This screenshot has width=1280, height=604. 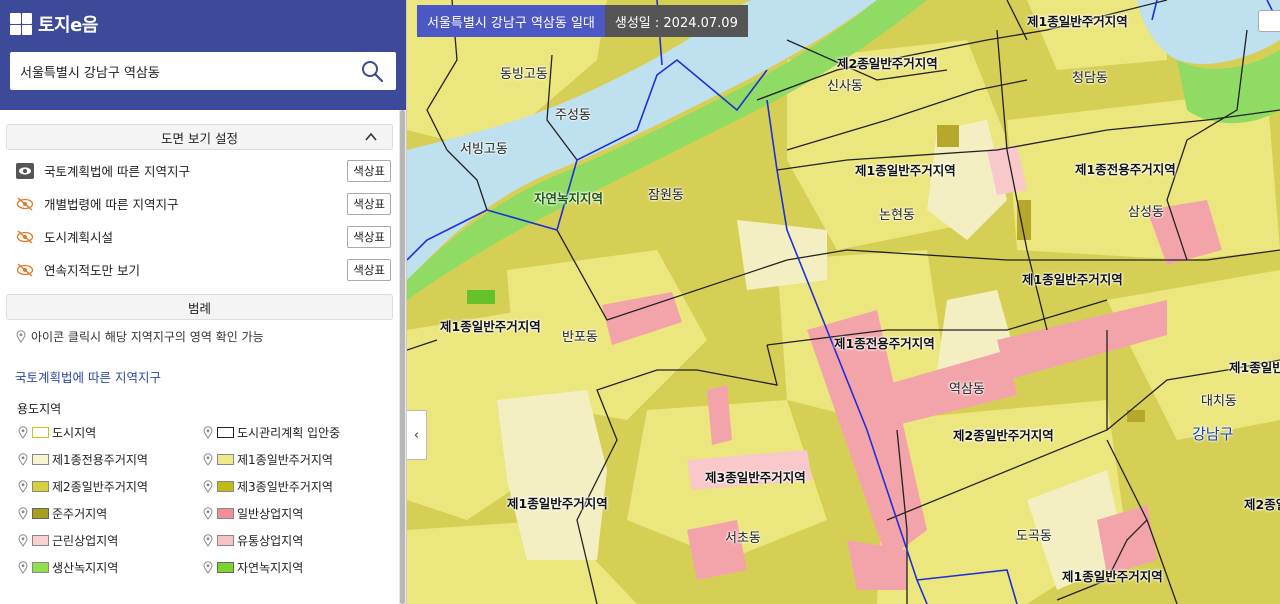 What do you see at coordinates (1213, 434) in the screenshot?
I see `gu-label: 강남구` at bounding box center [1213, 434].